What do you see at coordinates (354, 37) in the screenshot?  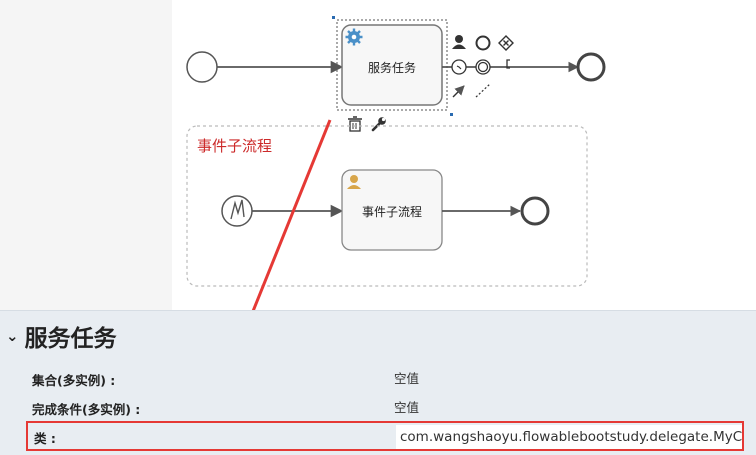 I see `gear-icon` at bounding box center [354, 37].